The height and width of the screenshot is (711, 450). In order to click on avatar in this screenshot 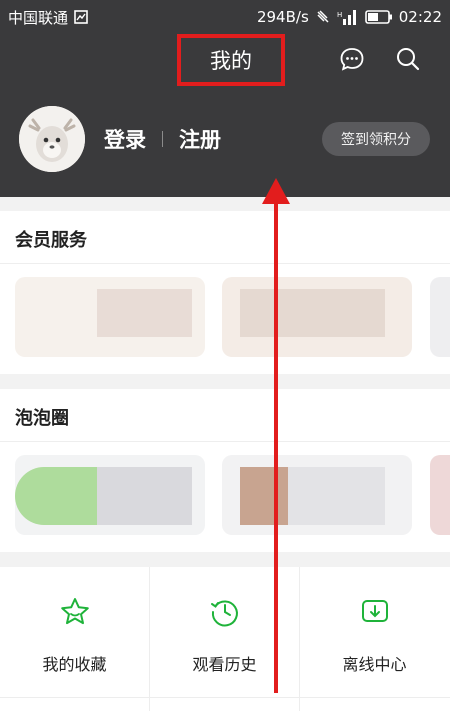, I will do `click(52, 139)`.